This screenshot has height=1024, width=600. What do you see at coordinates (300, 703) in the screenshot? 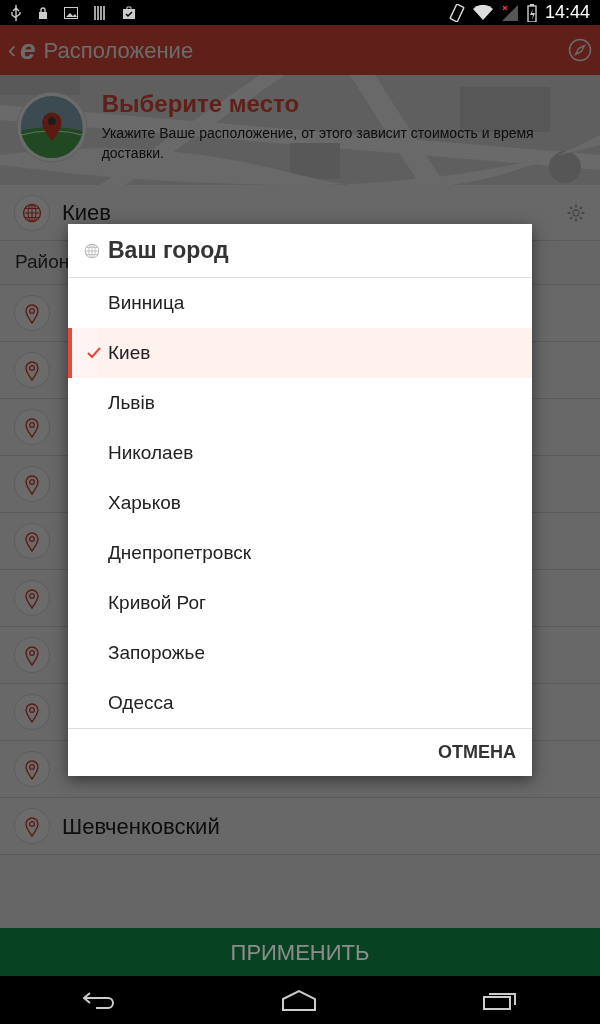
I see `city-option: Одесса` at bounding box center [300, 703].